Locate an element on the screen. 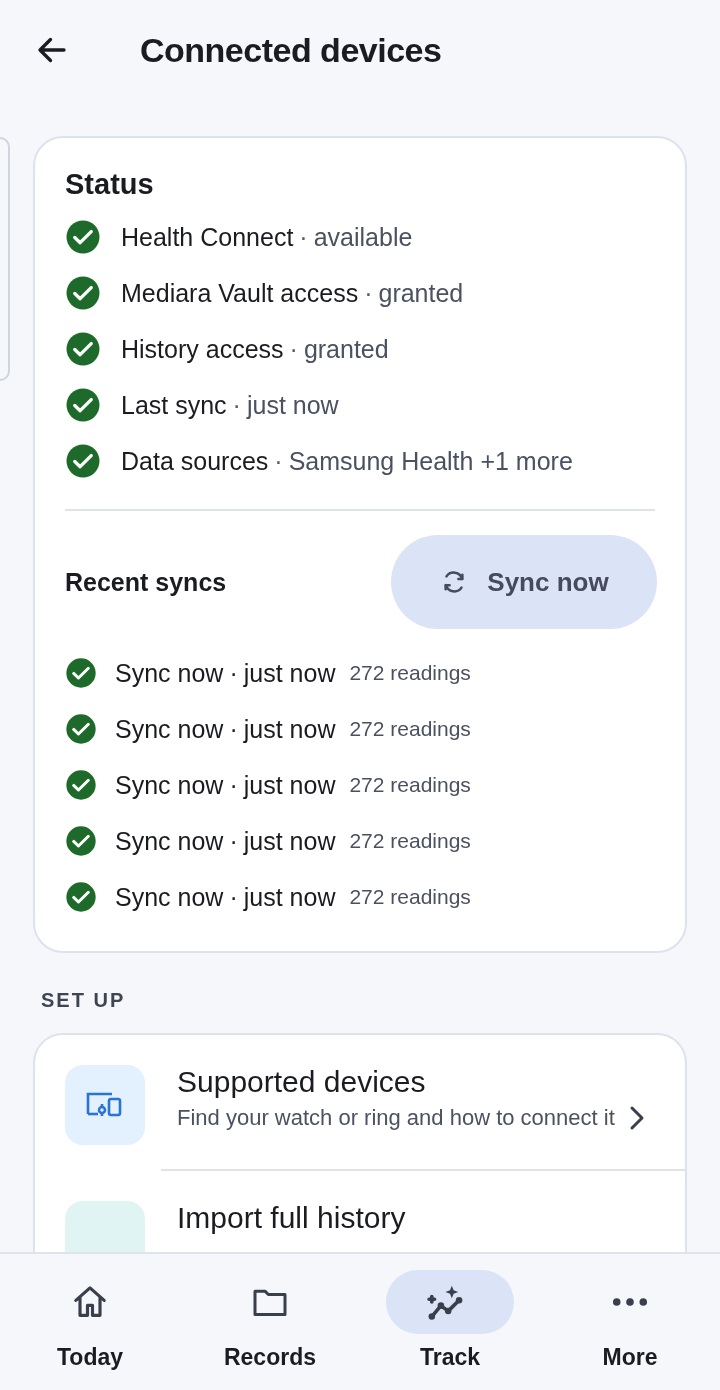  status-label: Mediara Vault access is located at coordinates (240, 293).